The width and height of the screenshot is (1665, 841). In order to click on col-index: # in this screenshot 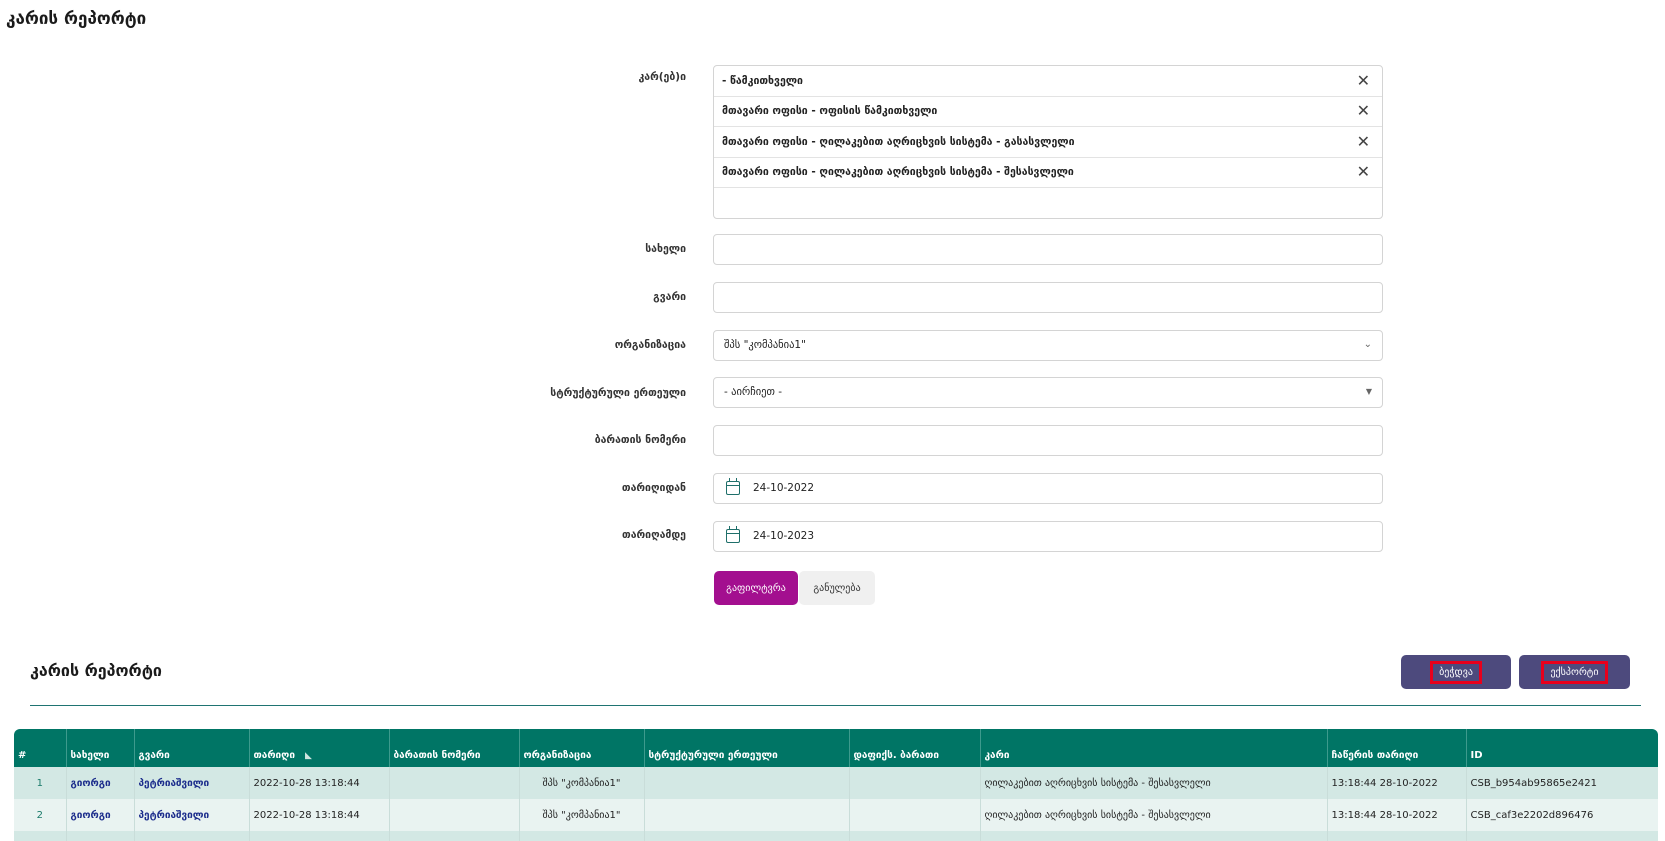, I will do `click(40, 748)`.